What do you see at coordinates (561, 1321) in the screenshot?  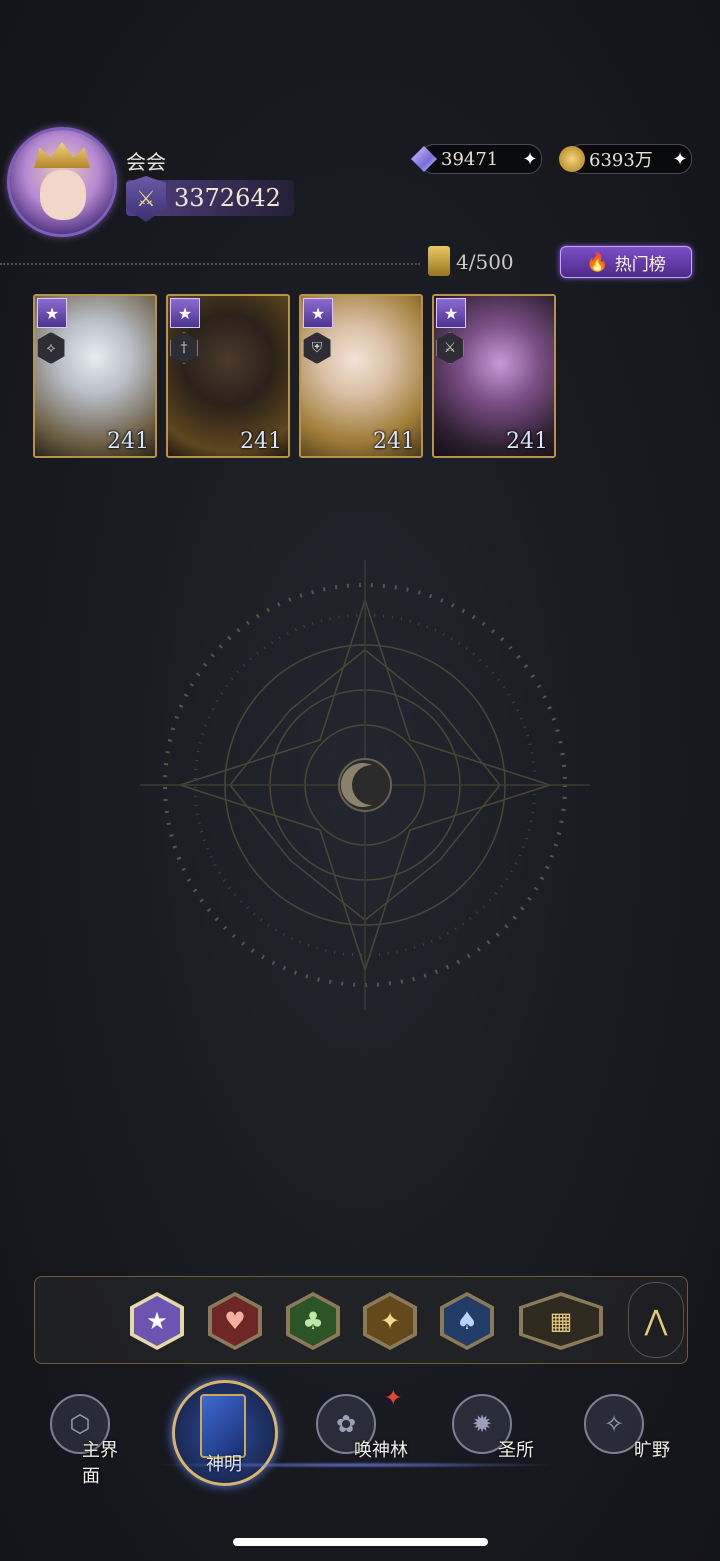 I see `grid-icon: ▦` at bounding box center [561, 1321].